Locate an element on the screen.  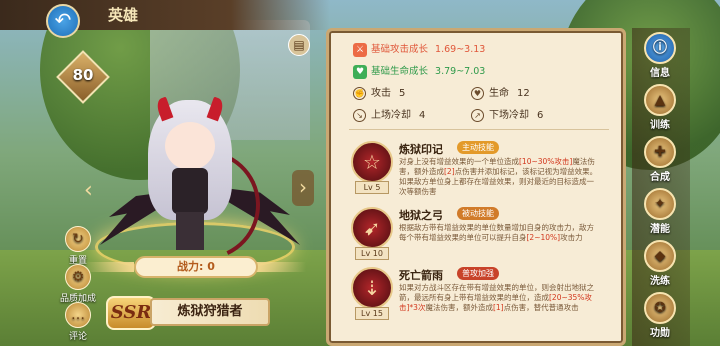
skill-type-tag: 普攻加强 is located at coordinates (478, 273).